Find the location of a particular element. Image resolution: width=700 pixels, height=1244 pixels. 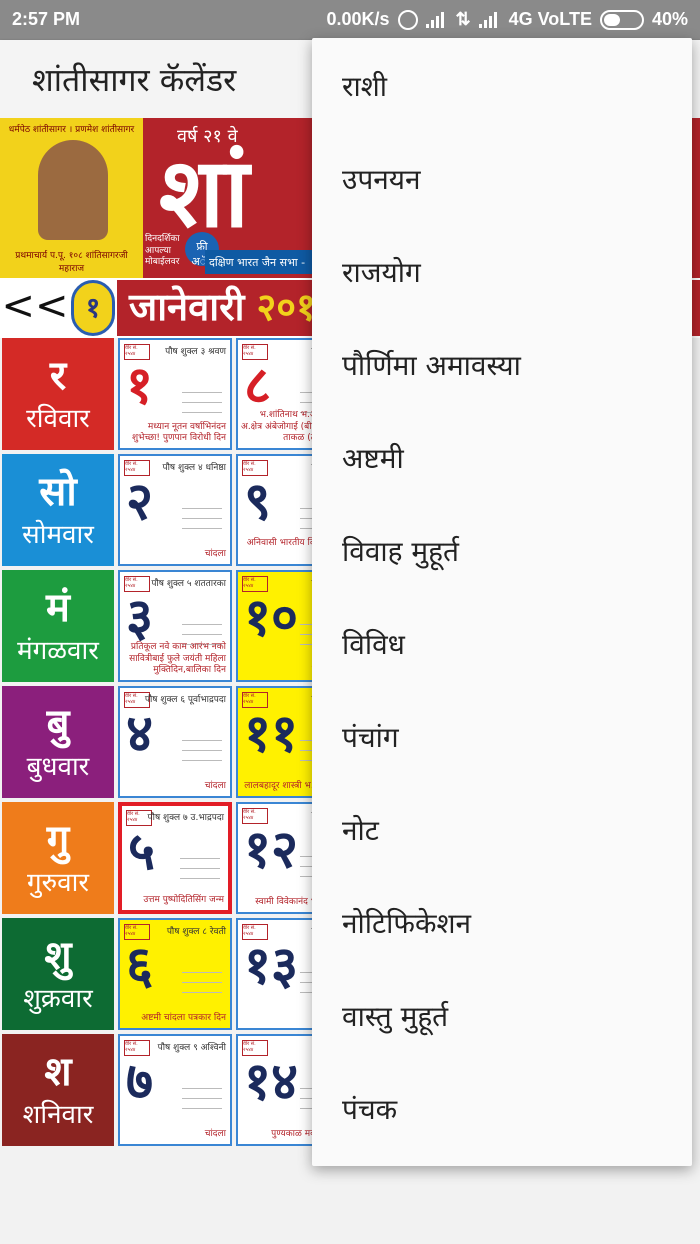

weekday-label: गु गुरुवार is located at coordinates (58, 858).